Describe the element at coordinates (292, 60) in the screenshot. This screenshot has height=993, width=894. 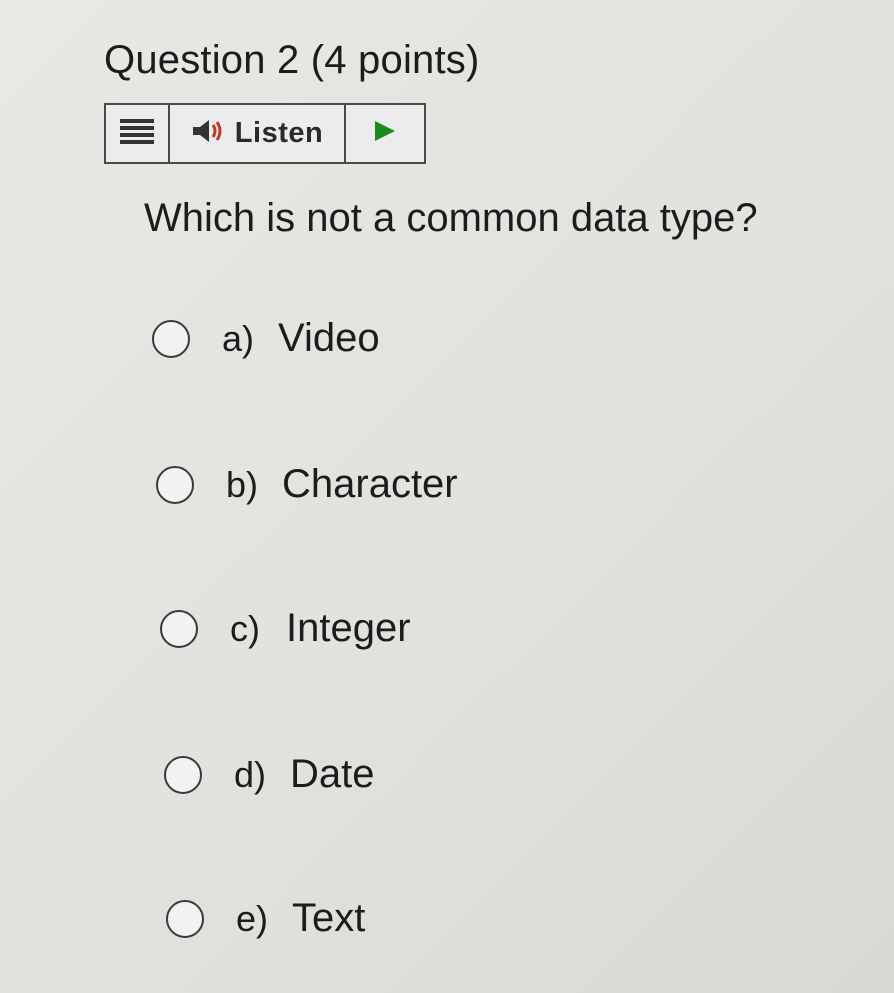
I see `question-title: Question 2 (4 points)` at that location.